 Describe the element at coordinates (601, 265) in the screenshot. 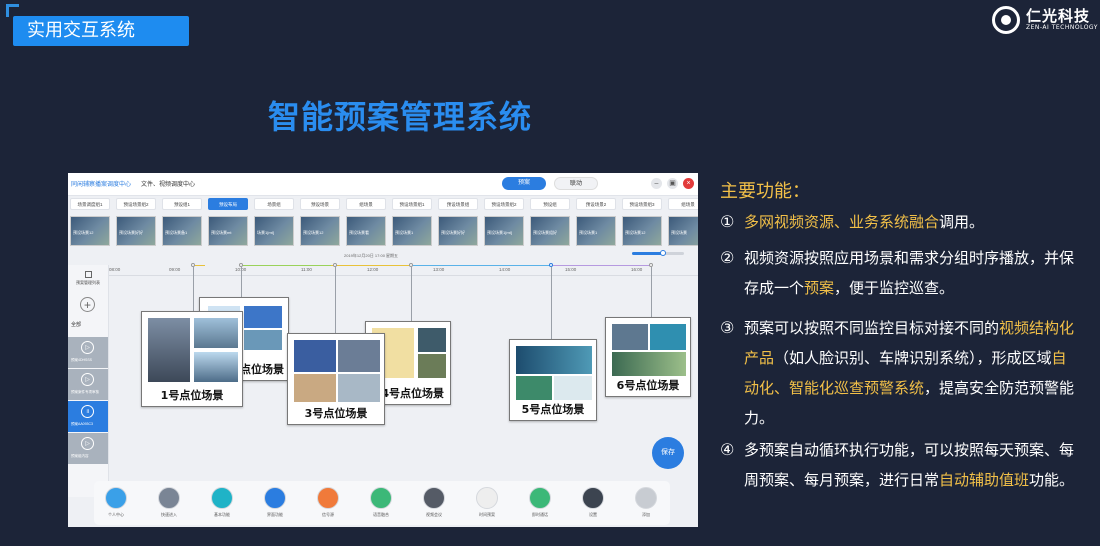

I see `ruler-segment` at that location.